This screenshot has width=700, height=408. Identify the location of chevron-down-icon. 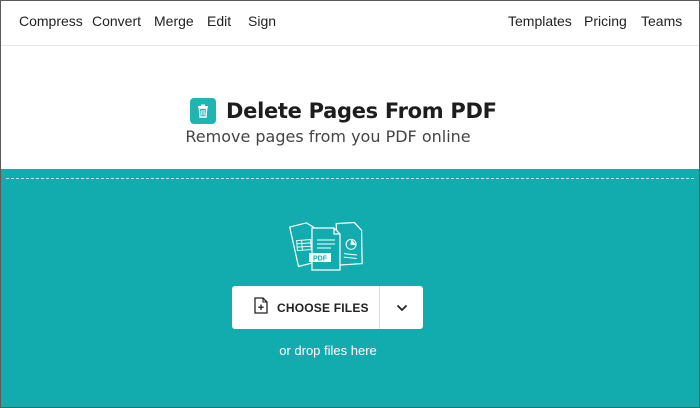
(402, 308).